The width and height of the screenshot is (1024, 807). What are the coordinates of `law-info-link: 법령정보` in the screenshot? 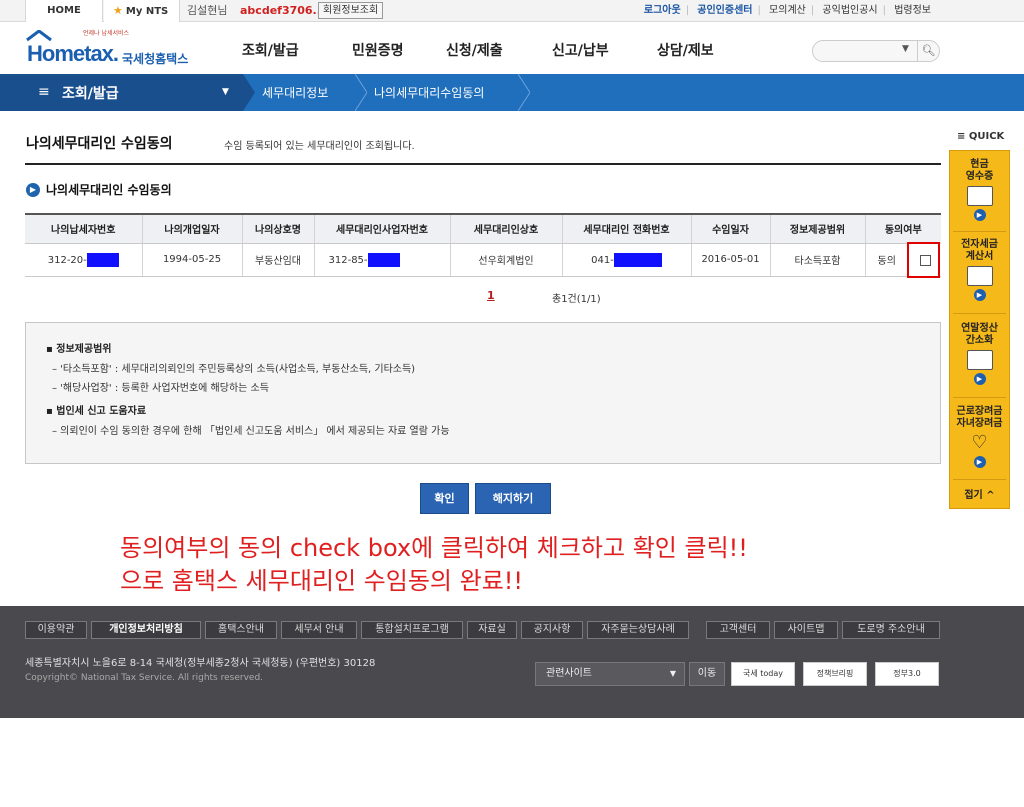 It's located at (912, 10).